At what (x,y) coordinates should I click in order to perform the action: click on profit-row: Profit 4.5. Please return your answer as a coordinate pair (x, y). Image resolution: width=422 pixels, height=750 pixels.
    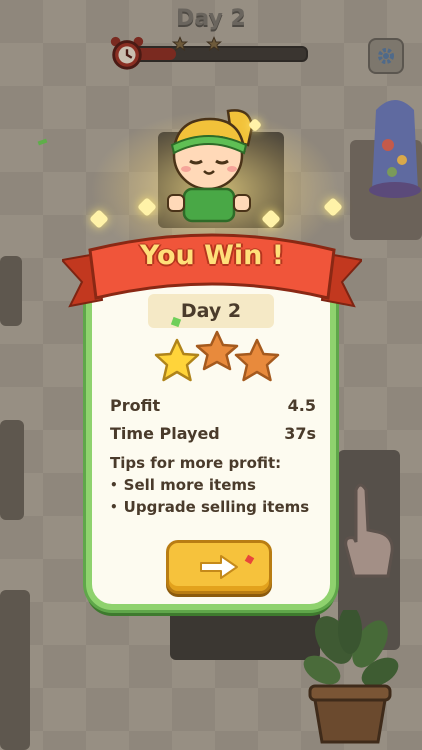
    Looking at the image, I should click on (213, 405).